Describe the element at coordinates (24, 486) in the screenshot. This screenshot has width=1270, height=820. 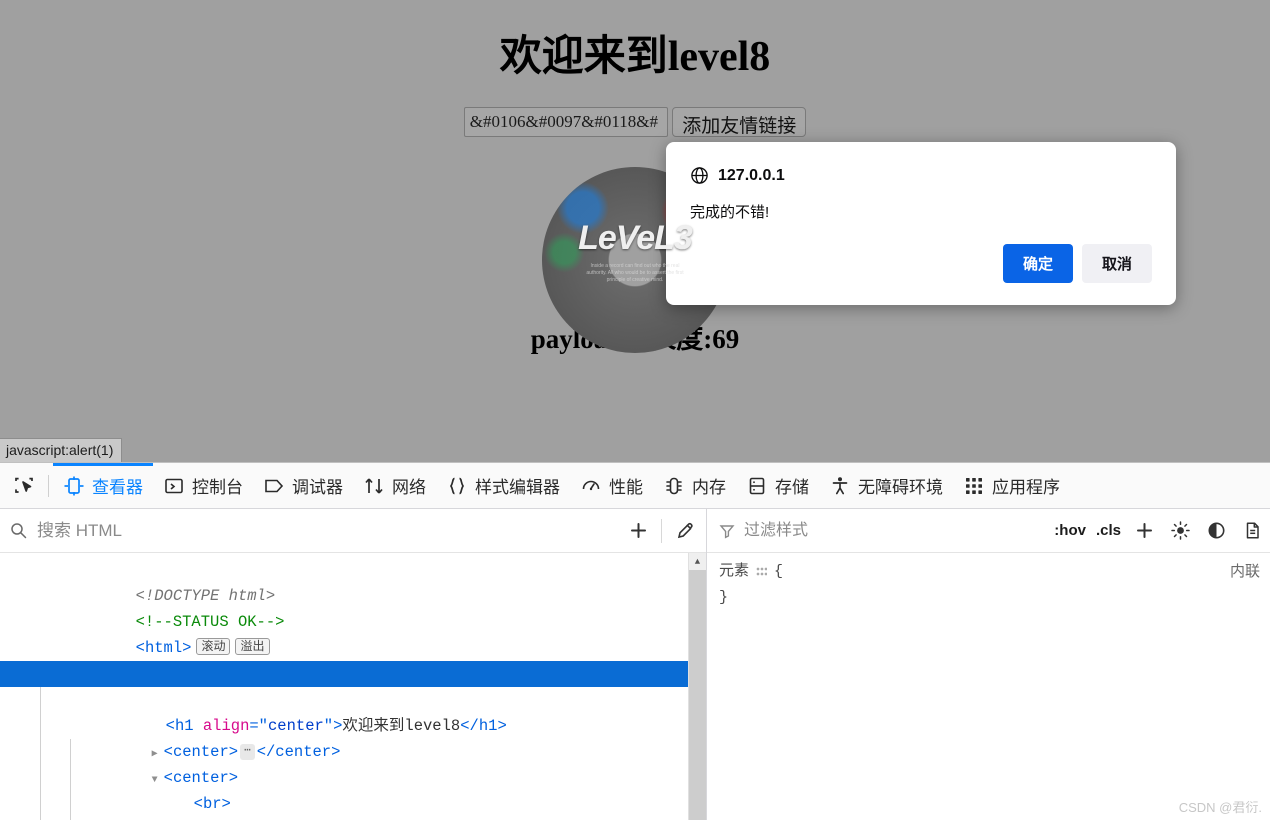
I see `element-picker-icon` at that location.